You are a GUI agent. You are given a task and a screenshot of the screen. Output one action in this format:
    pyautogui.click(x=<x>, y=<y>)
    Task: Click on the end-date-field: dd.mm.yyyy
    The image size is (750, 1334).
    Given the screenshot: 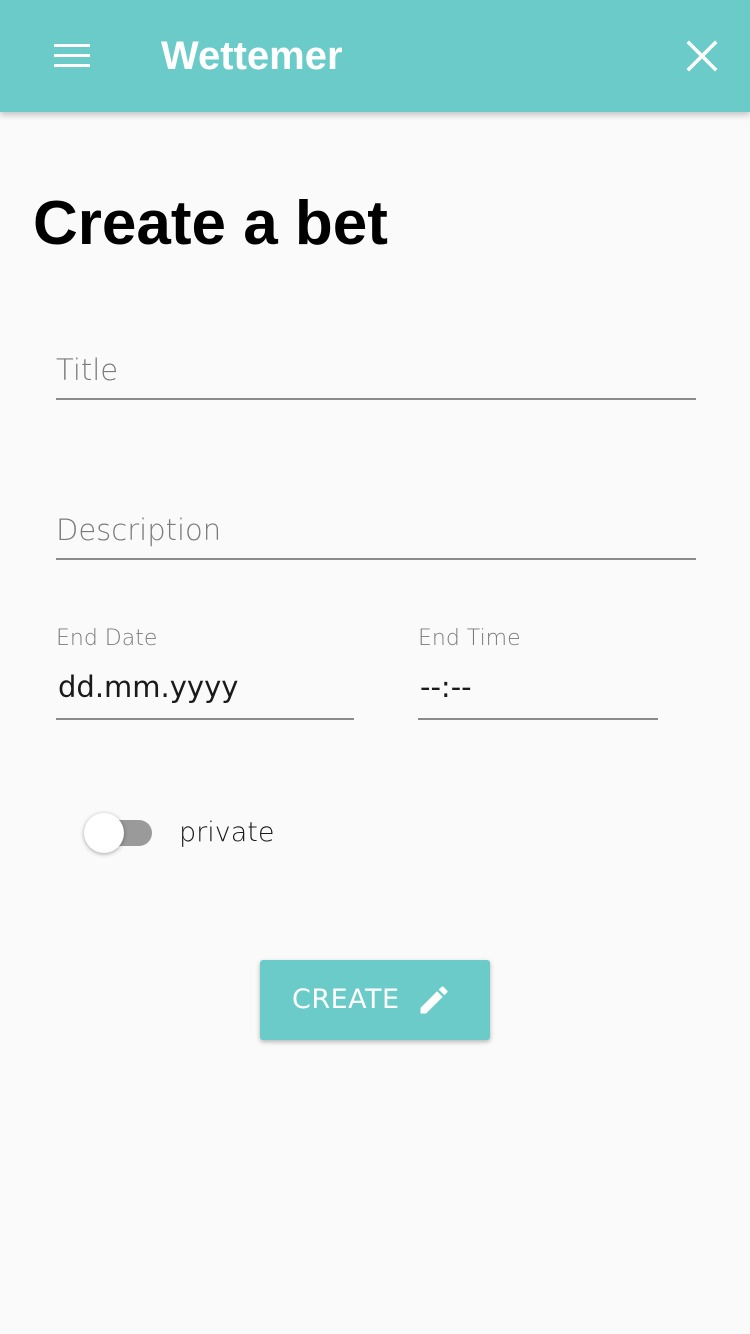 What is the action you would take?
    pyautogui.click(x=205, y=692)
    